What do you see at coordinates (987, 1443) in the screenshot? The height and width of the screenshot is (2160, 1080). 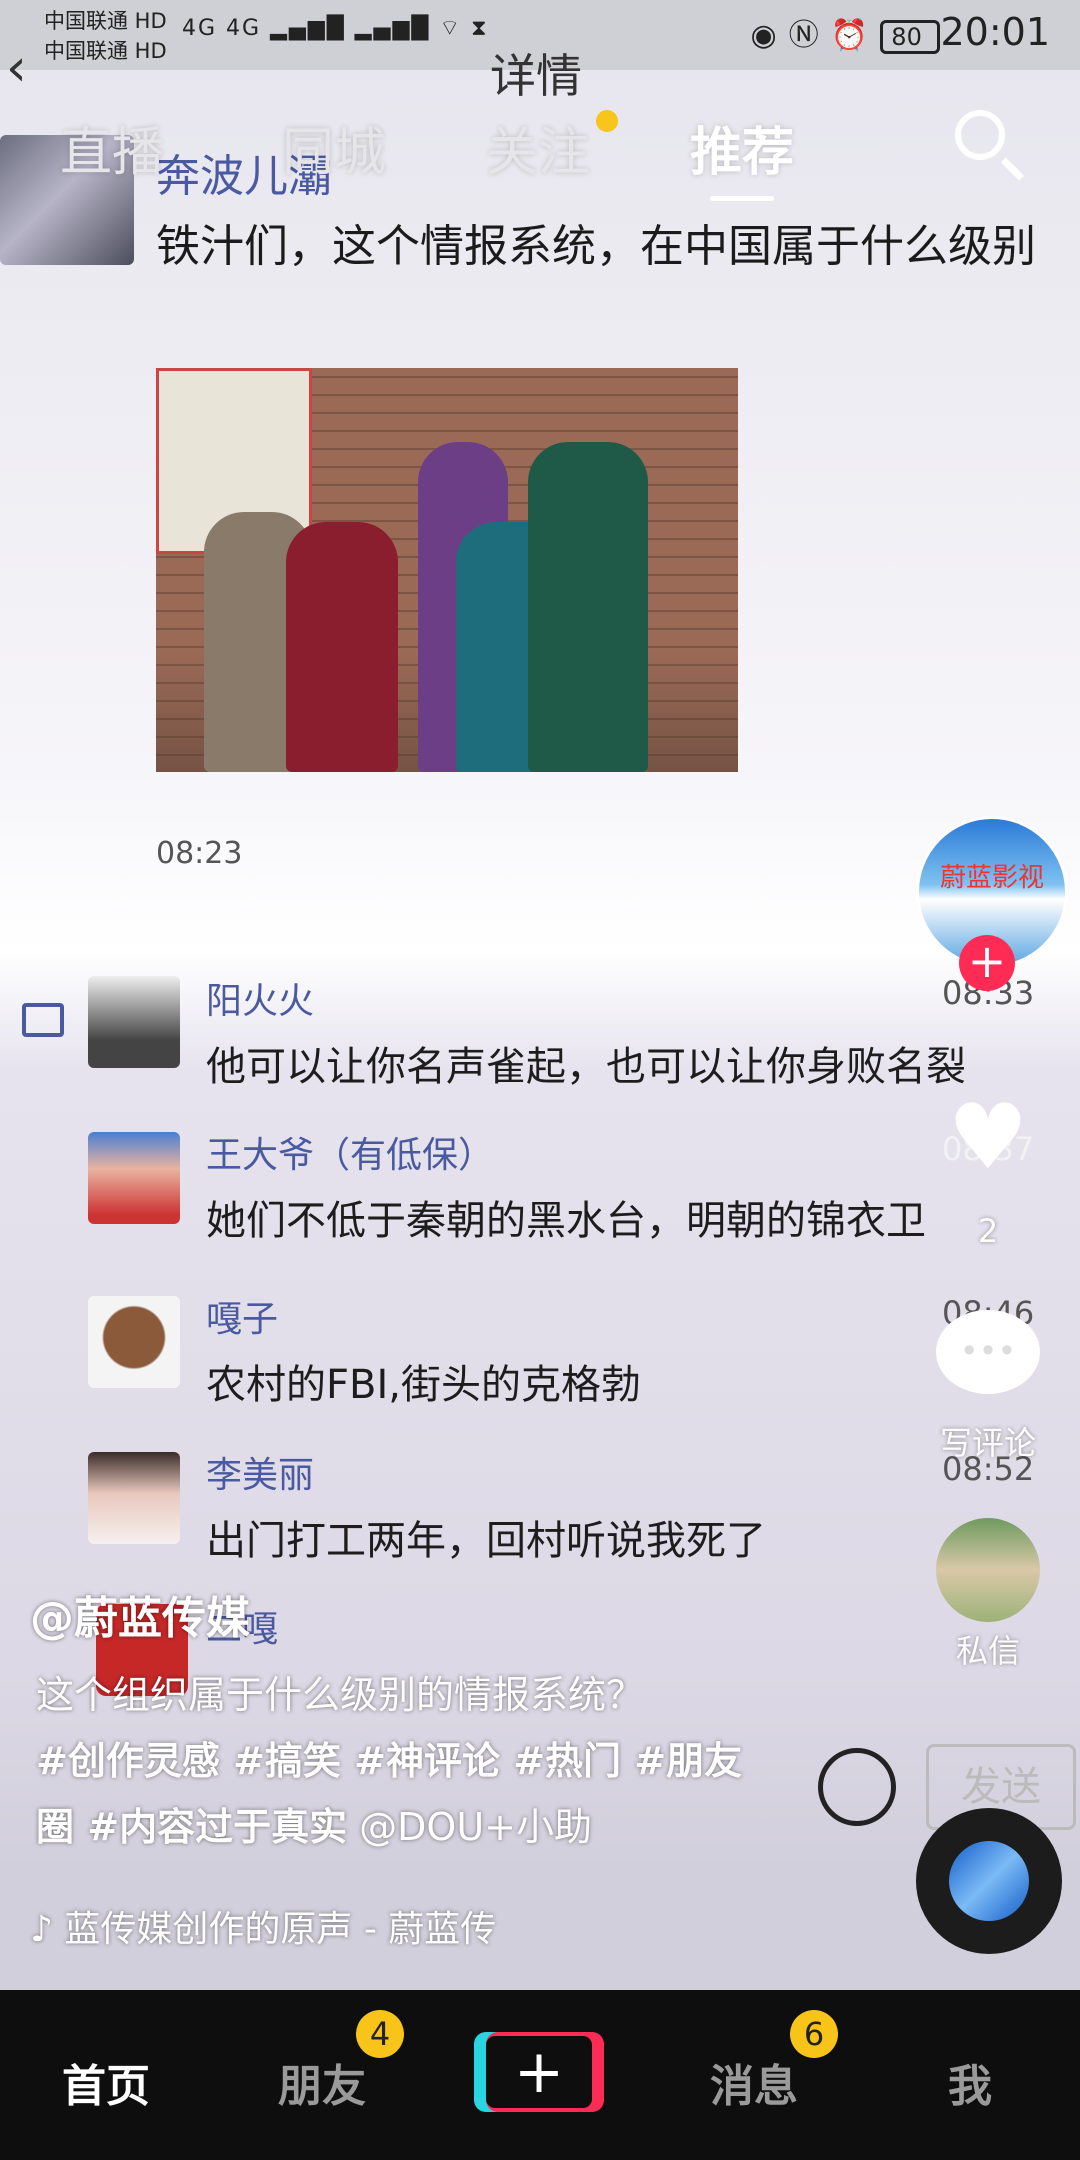 I see `comment-label: 写评论` at bounding box center [987, 1443].